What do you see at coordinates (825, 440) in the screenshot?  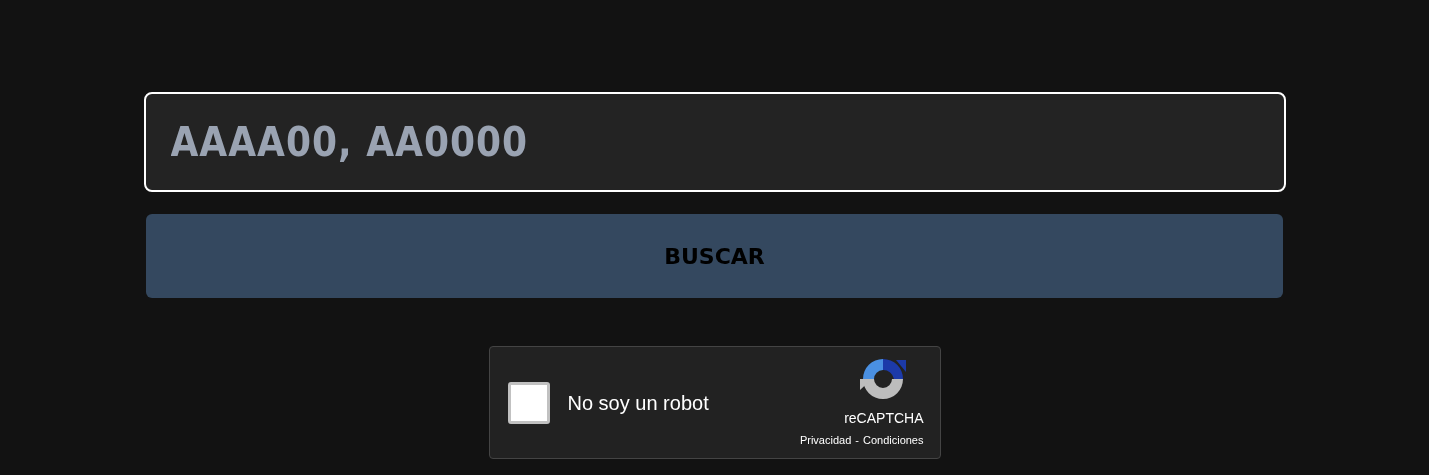 I see `privacy-link: Privacidad` at bounding box center [825, 440].